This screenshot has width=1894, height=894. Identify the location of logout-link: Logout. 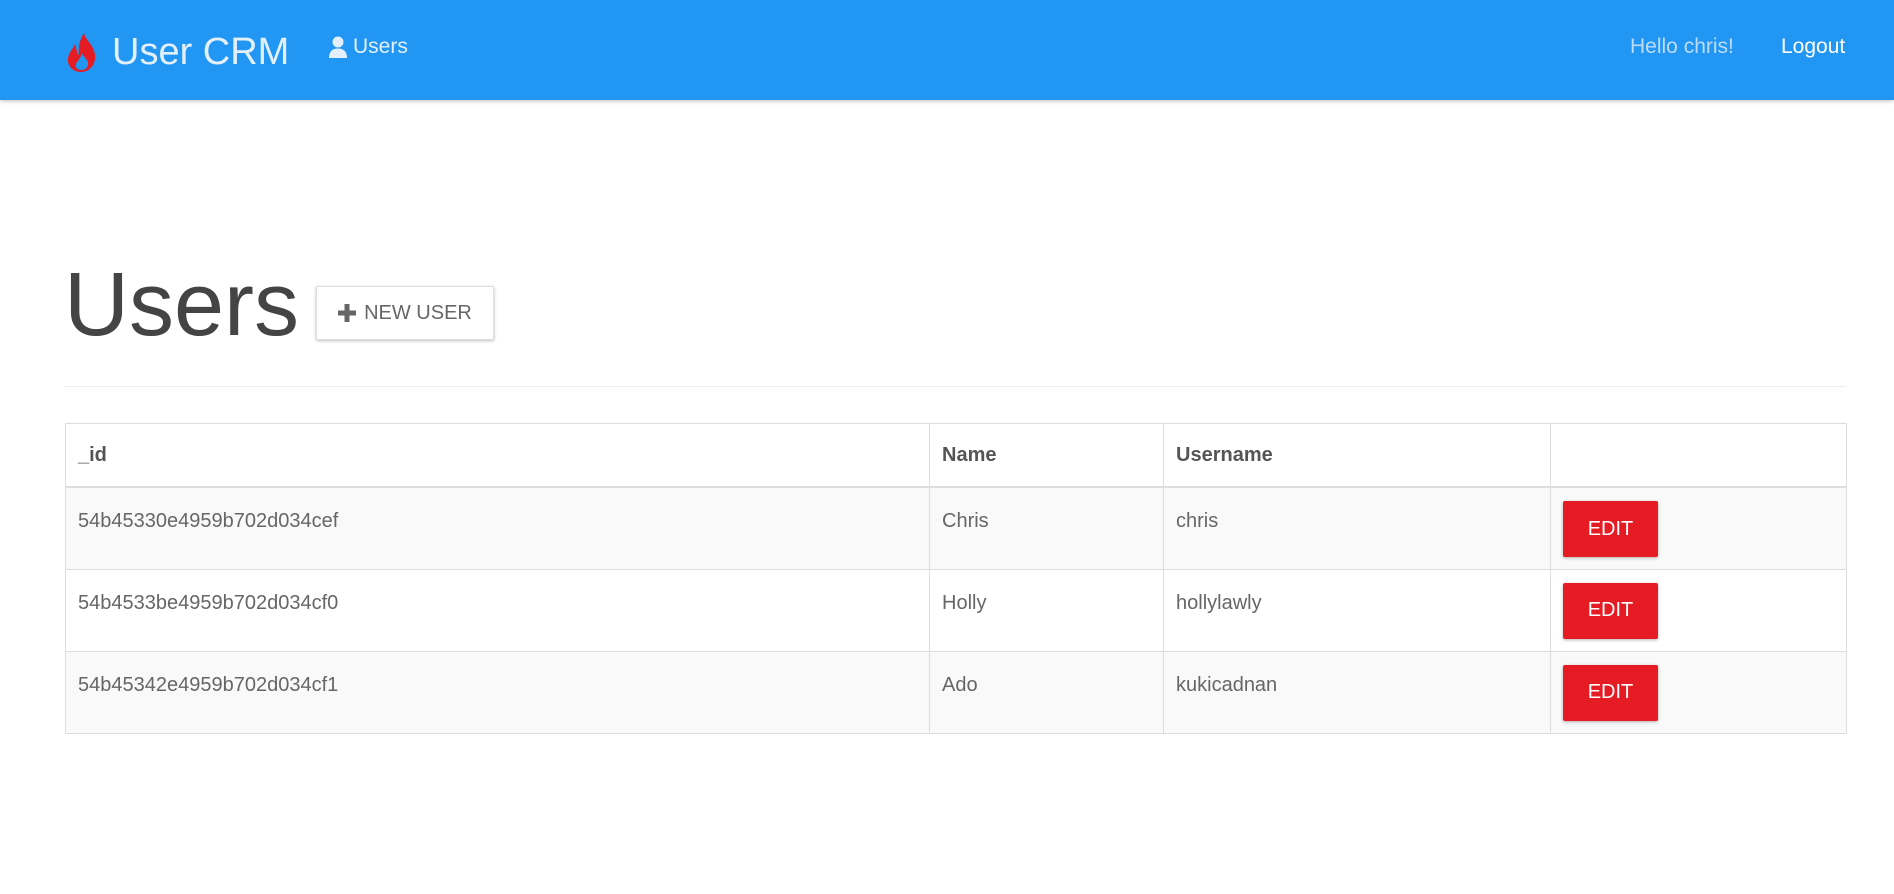
(1813, 47).